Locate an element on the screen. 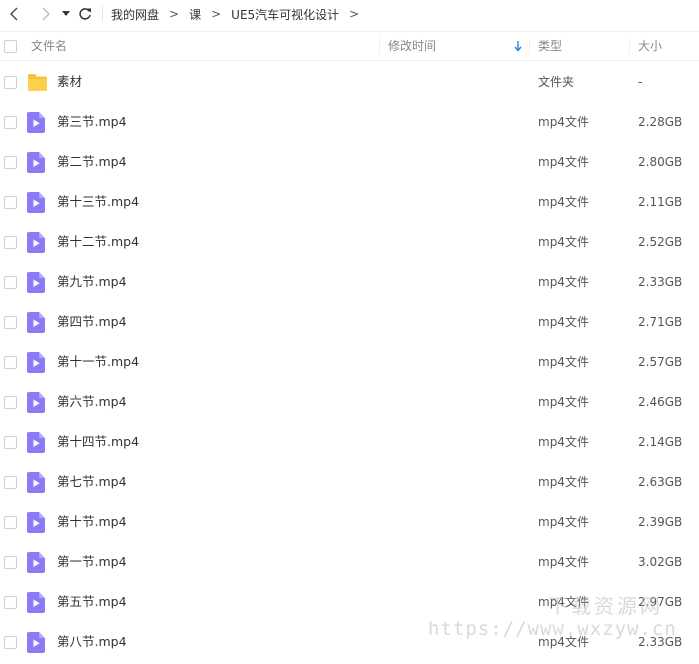  folder-icon is located at coordinates (37, 82).